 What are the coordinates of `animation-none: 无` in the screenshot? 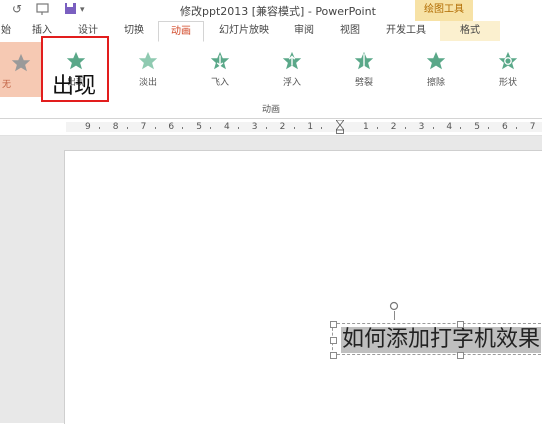 It's located at (21, 69).